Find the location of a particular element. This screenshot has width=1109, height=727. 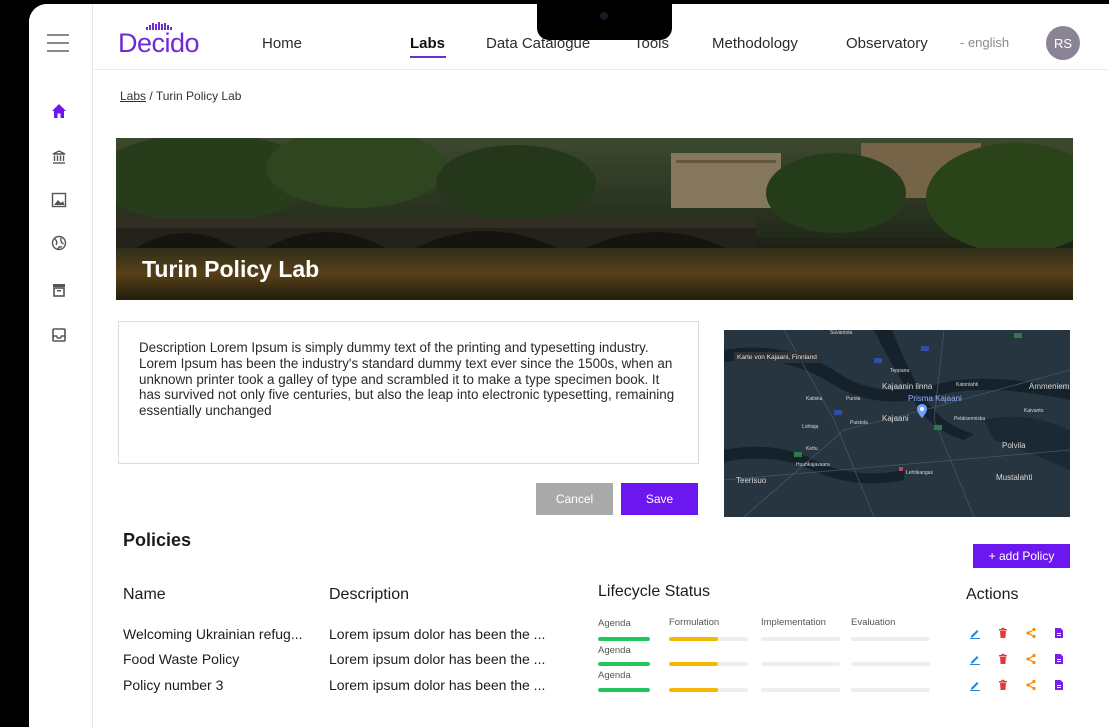

map-label: Mustalahti is located at coordinates (1014, 477).